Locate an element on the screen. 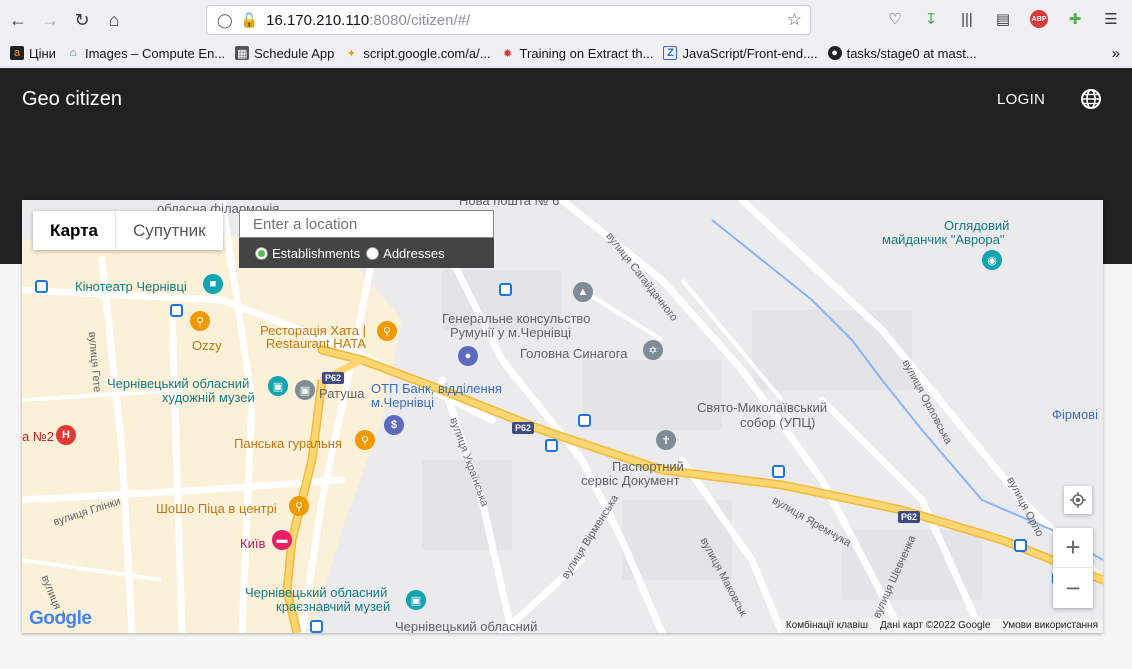 This screenshot has height=669, width=1132. map-label: ШоШо Піца в центрі is located at coordinates (216, 509).